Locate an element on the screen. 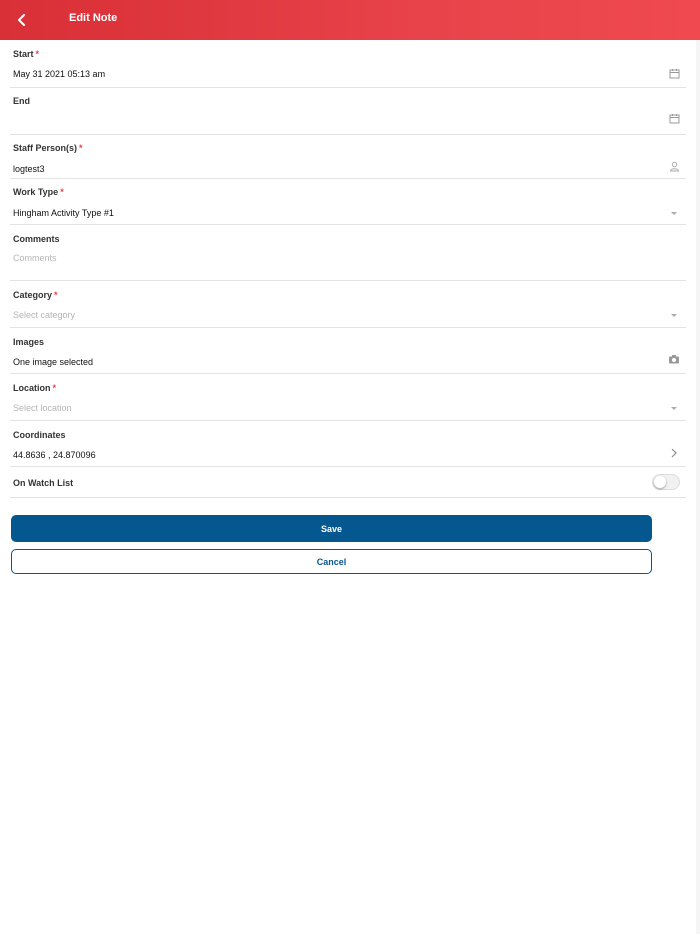 The image size is (700, 934). images-label: Images is located at coordinates (29, 342).